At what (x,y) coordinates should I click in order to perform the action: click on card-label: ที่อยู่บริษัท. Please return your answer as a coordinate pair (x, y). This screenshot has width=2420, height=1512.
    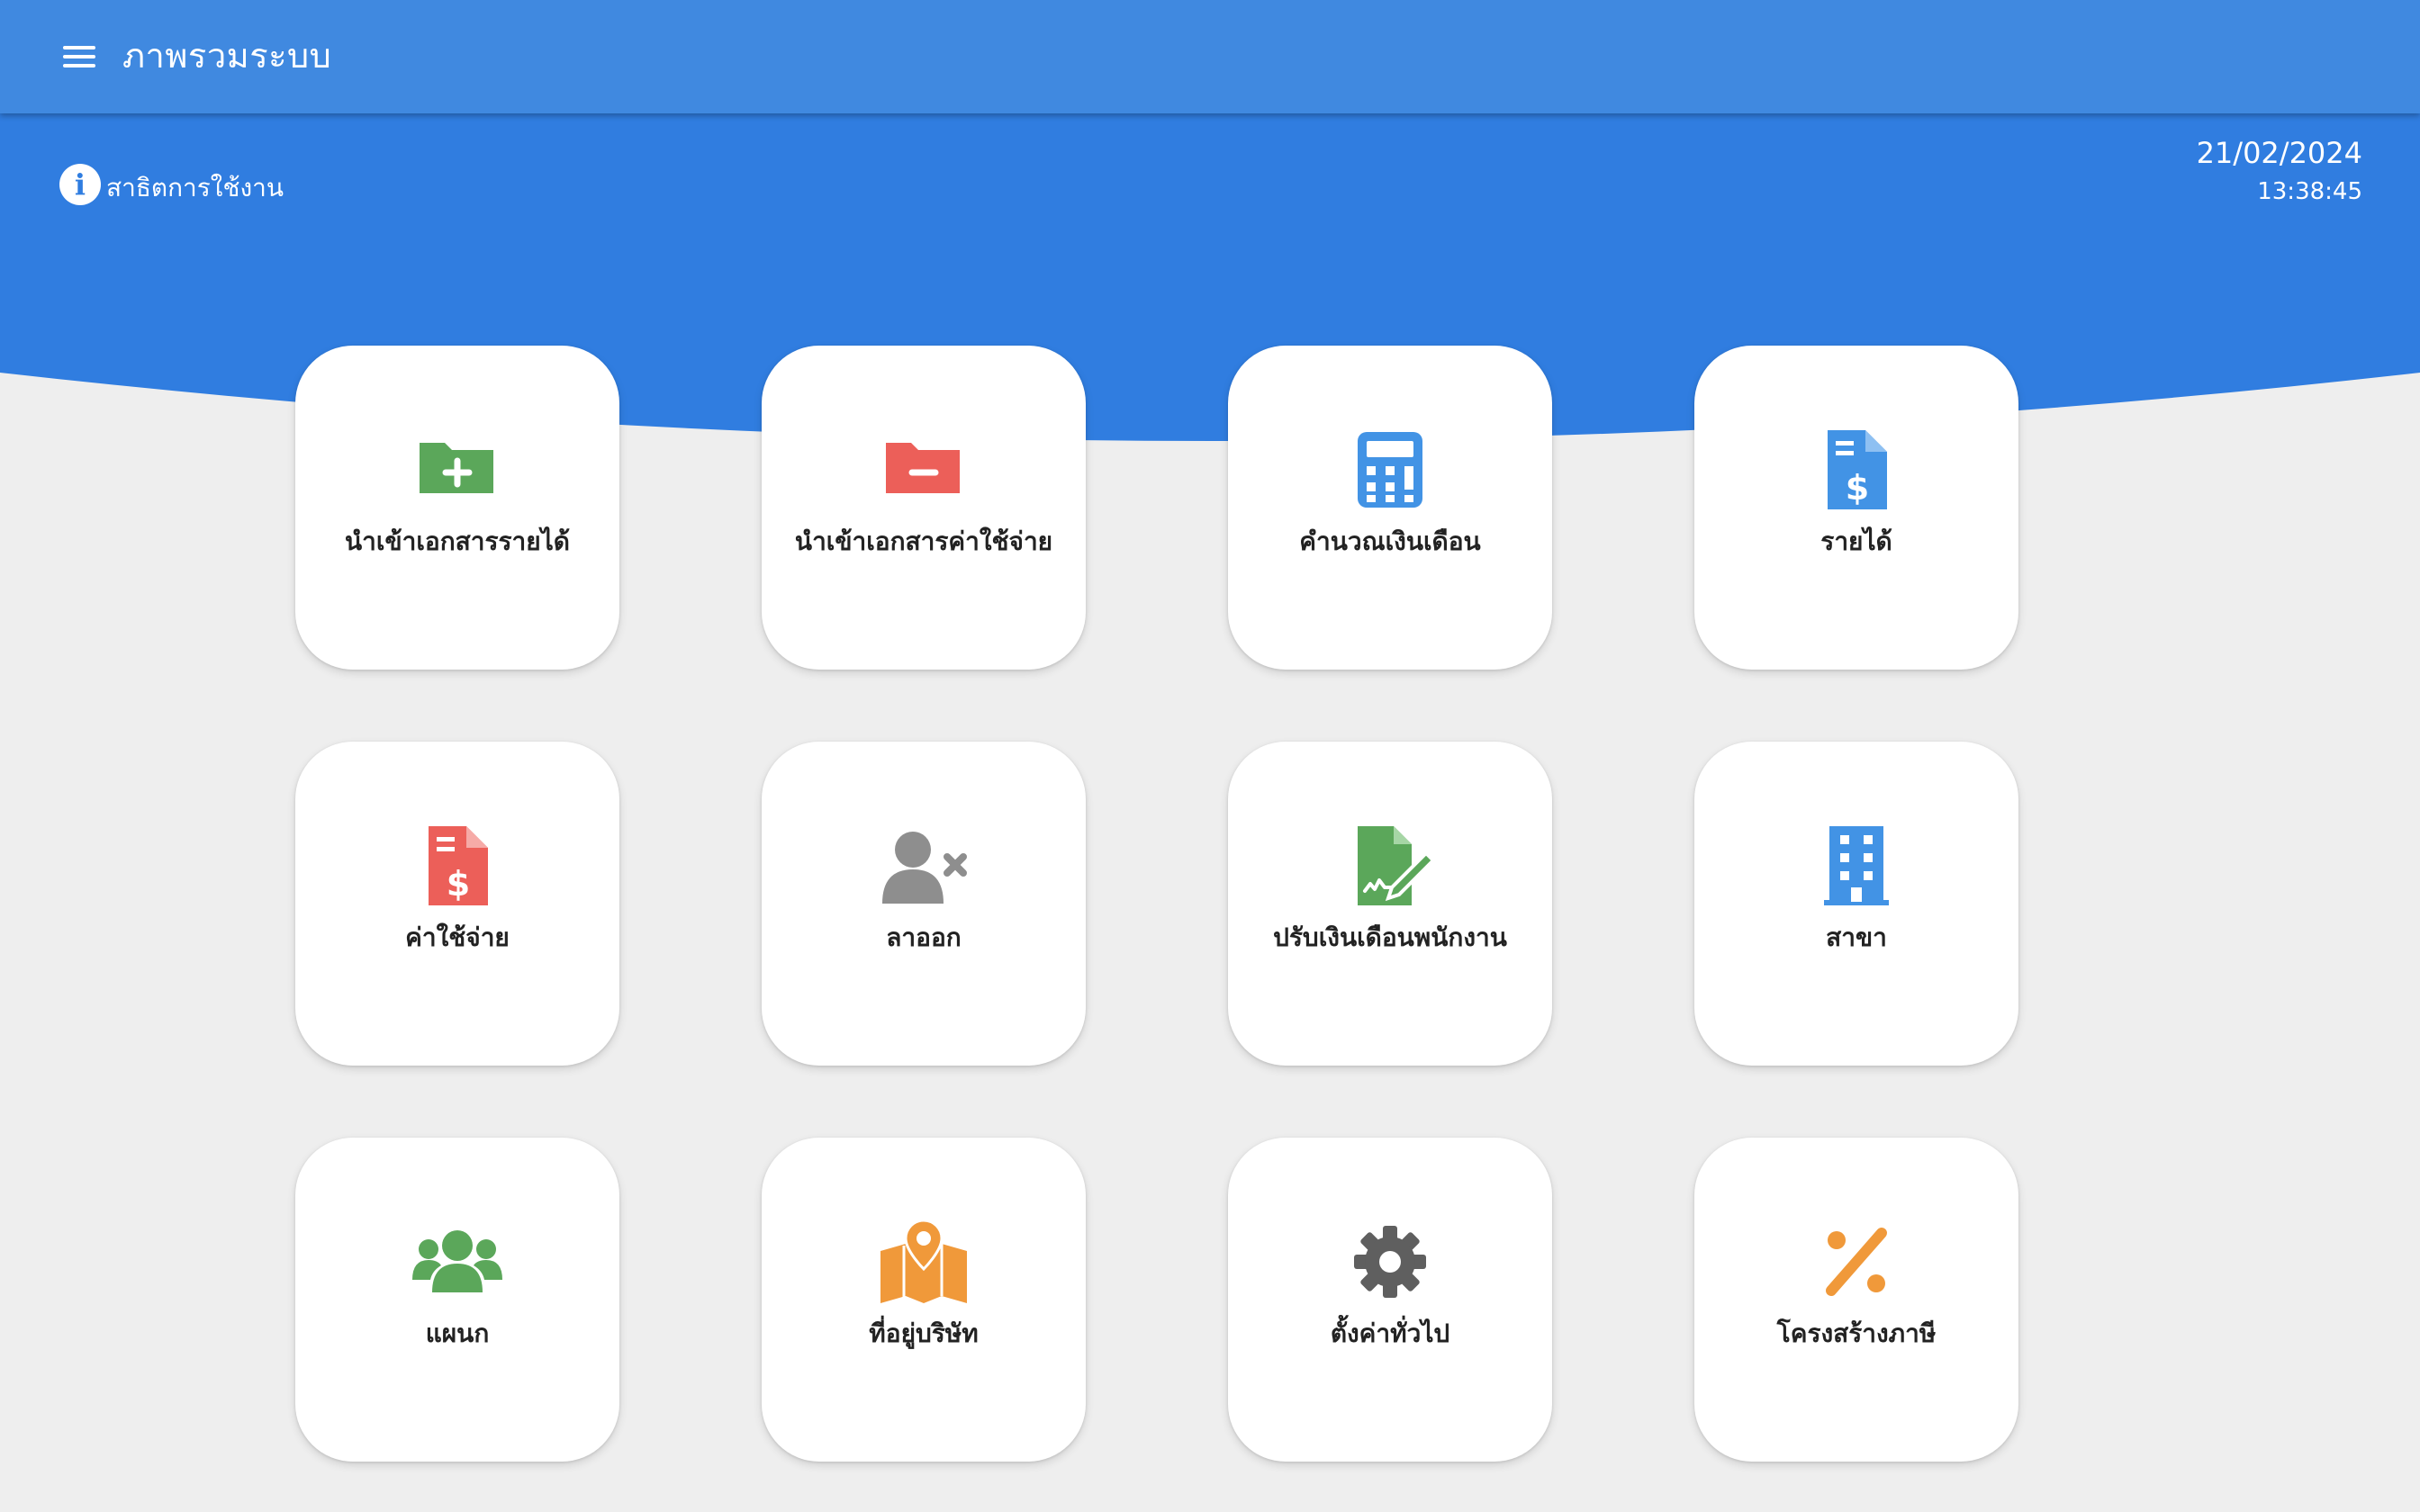
    Looking at the image, I should click on (924, 1333).